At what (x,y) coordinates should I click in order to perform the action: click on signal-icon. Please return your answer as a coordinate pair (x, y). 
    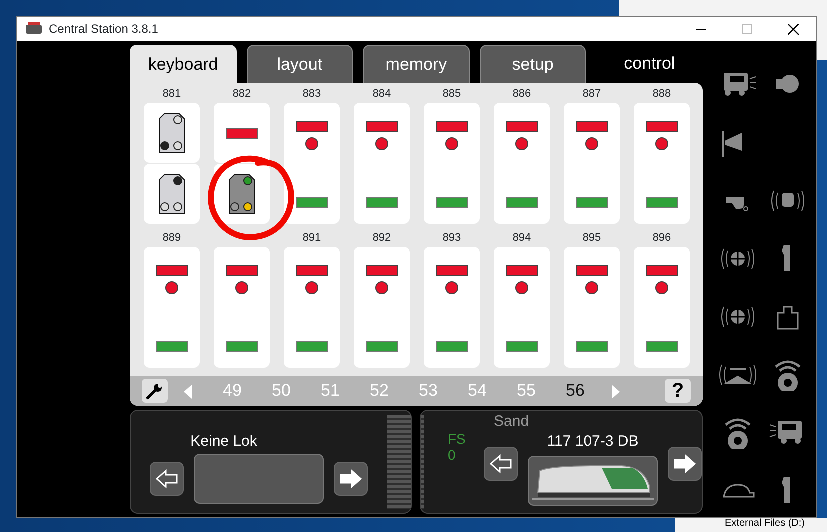
    Looking at the image, I should click on (242, 194).